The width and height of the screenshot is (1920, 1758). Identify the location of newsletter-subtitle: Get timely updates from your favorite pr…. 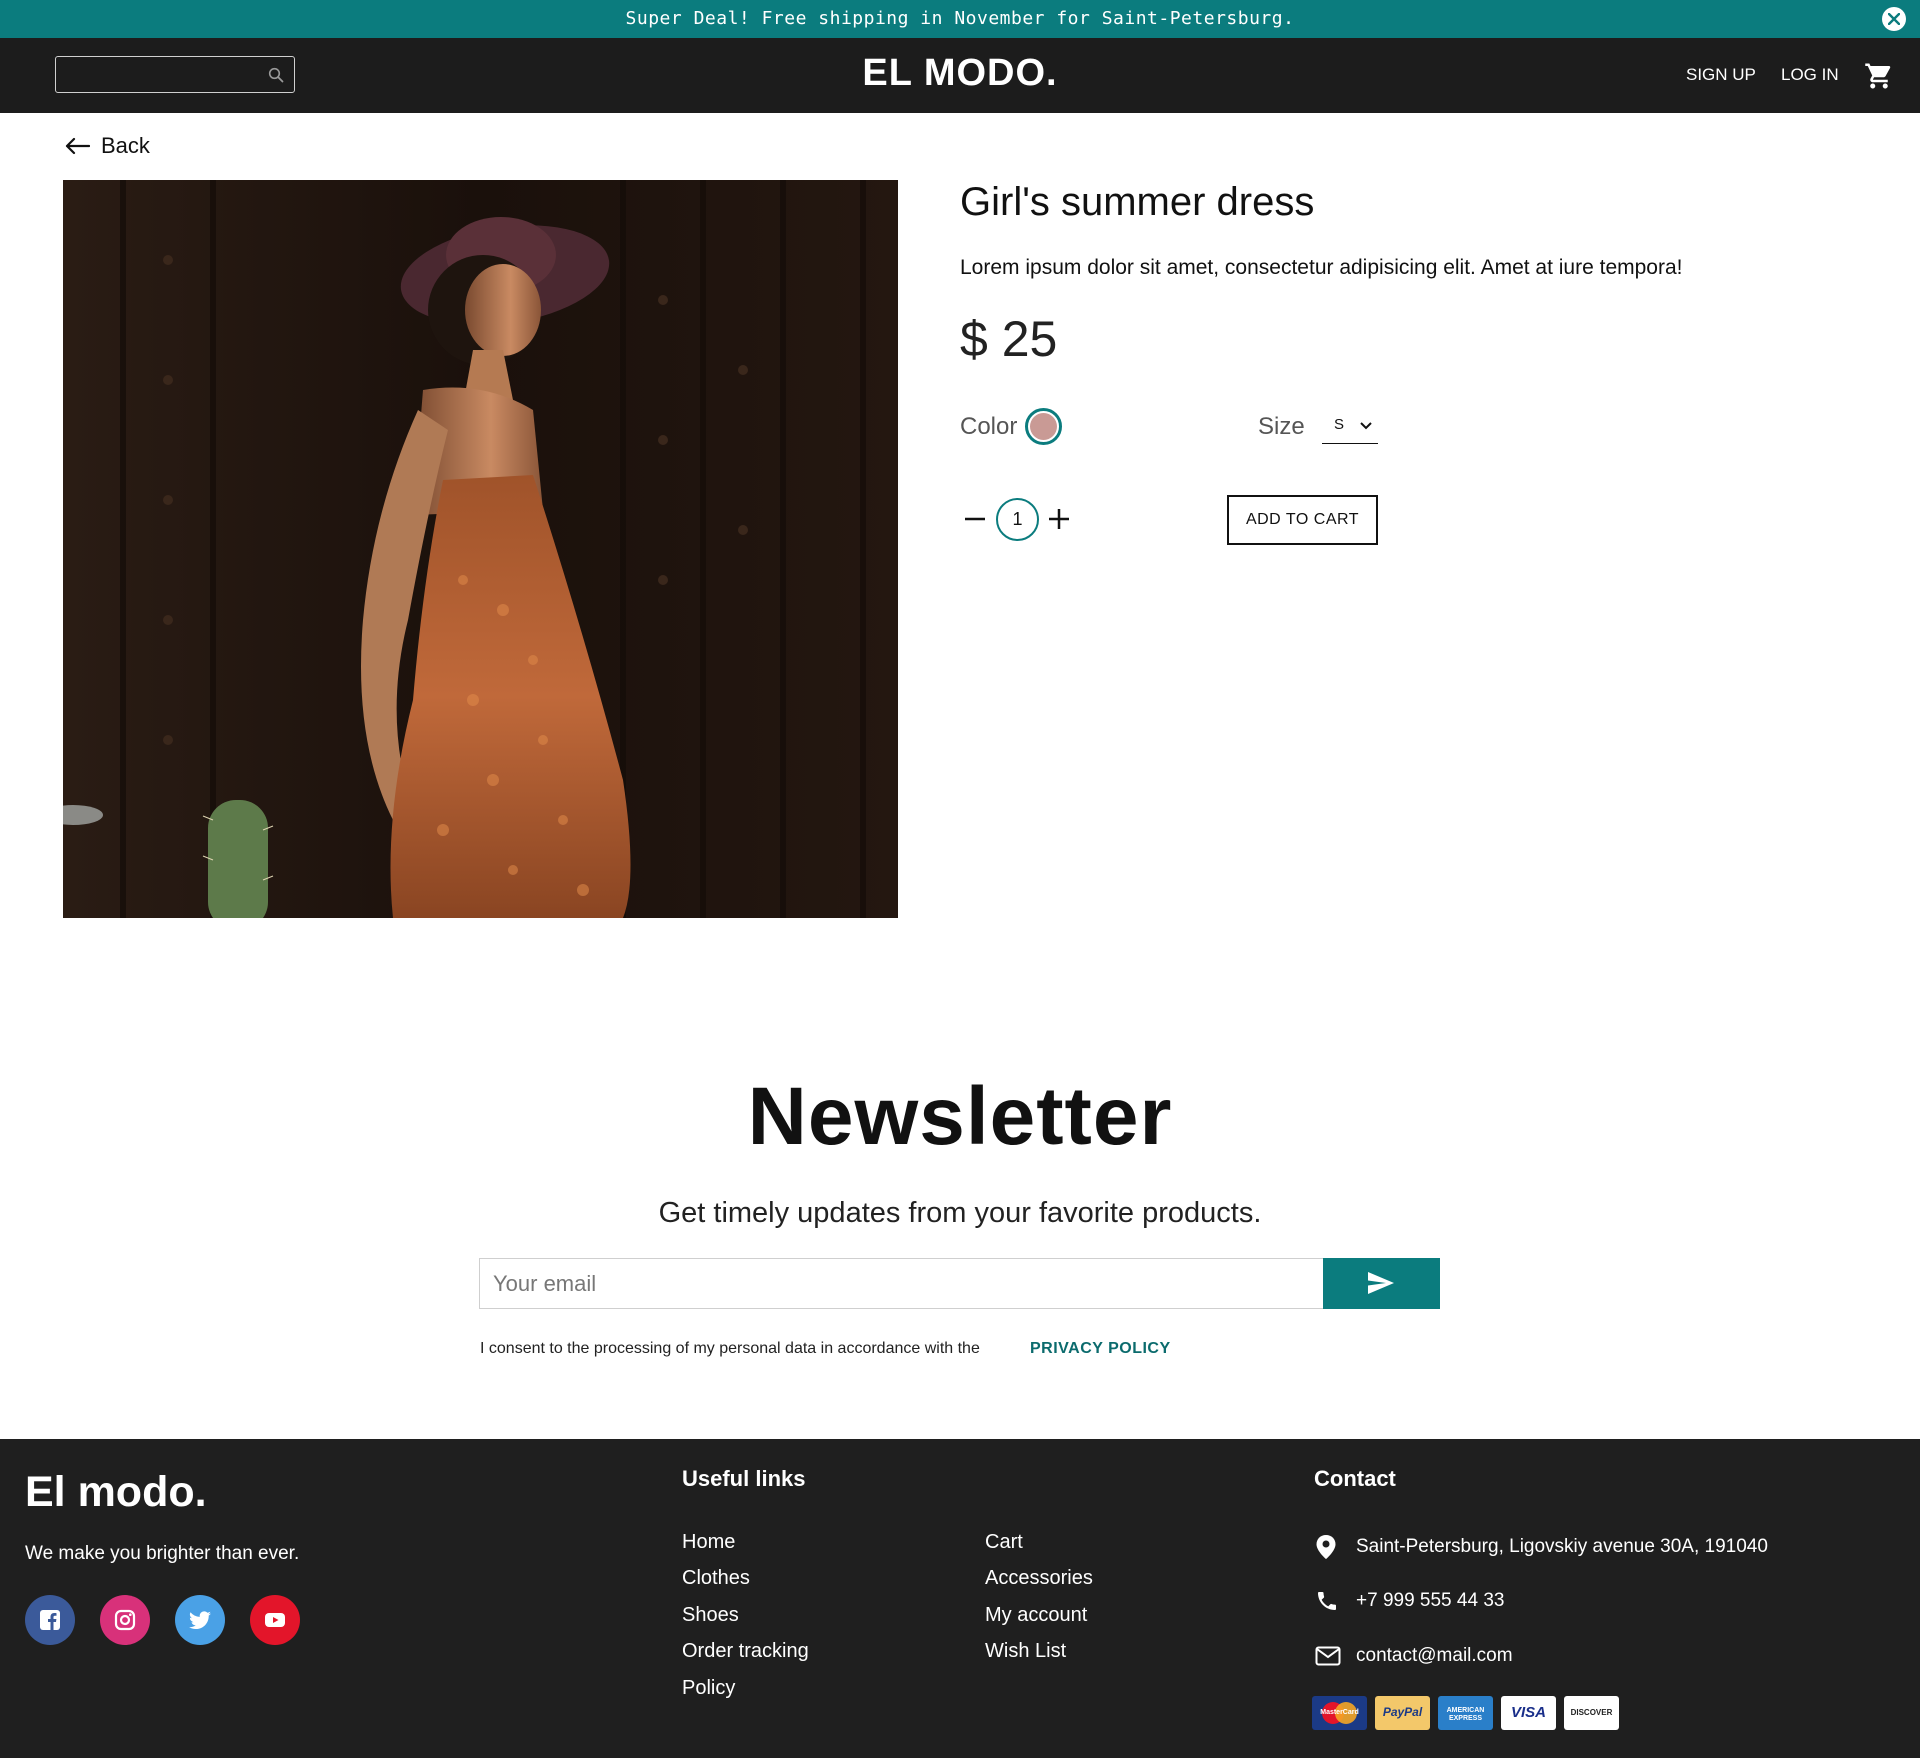
(960, 1213).